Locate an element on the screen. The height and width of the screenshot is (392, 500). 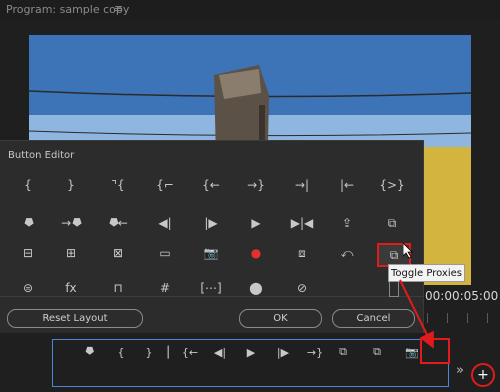
grid-button-0-6: →| is located at coordinates (302, 185).